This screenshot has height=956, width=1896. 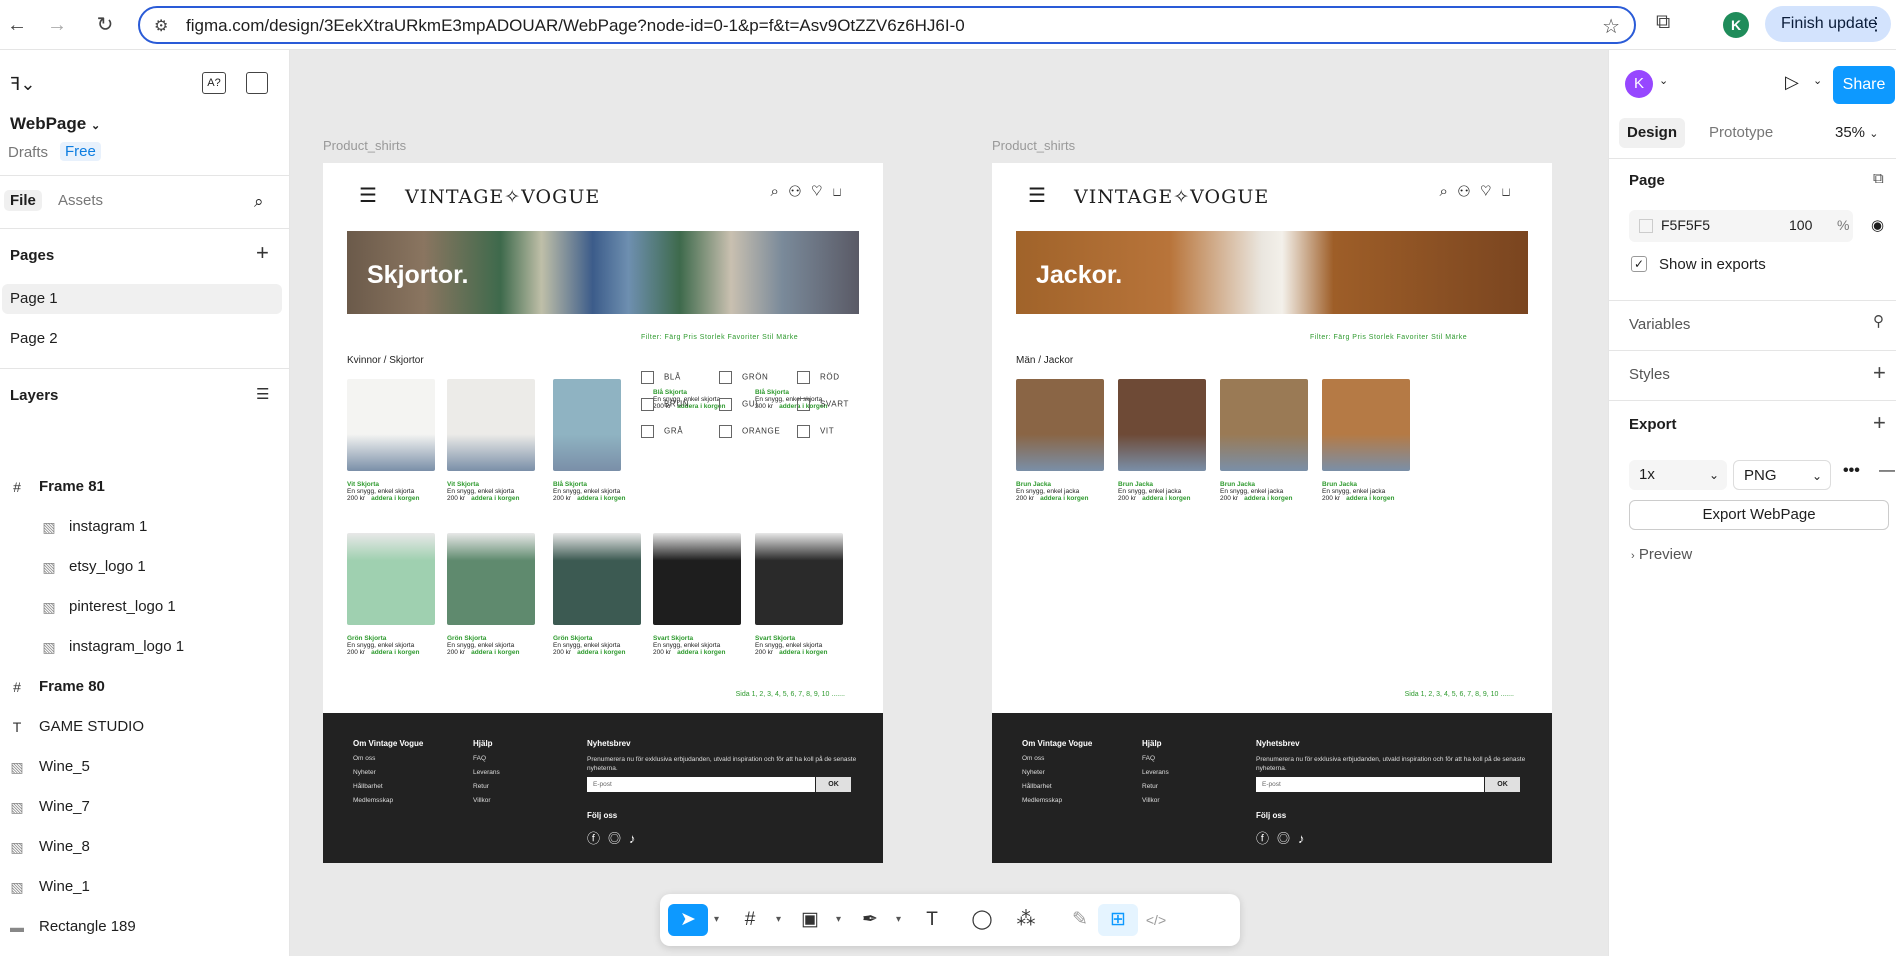 What do you see at coordinates (800, 191) in the screenshot?
I see `user-icon: ⚇` at bounding box center [800, 191].